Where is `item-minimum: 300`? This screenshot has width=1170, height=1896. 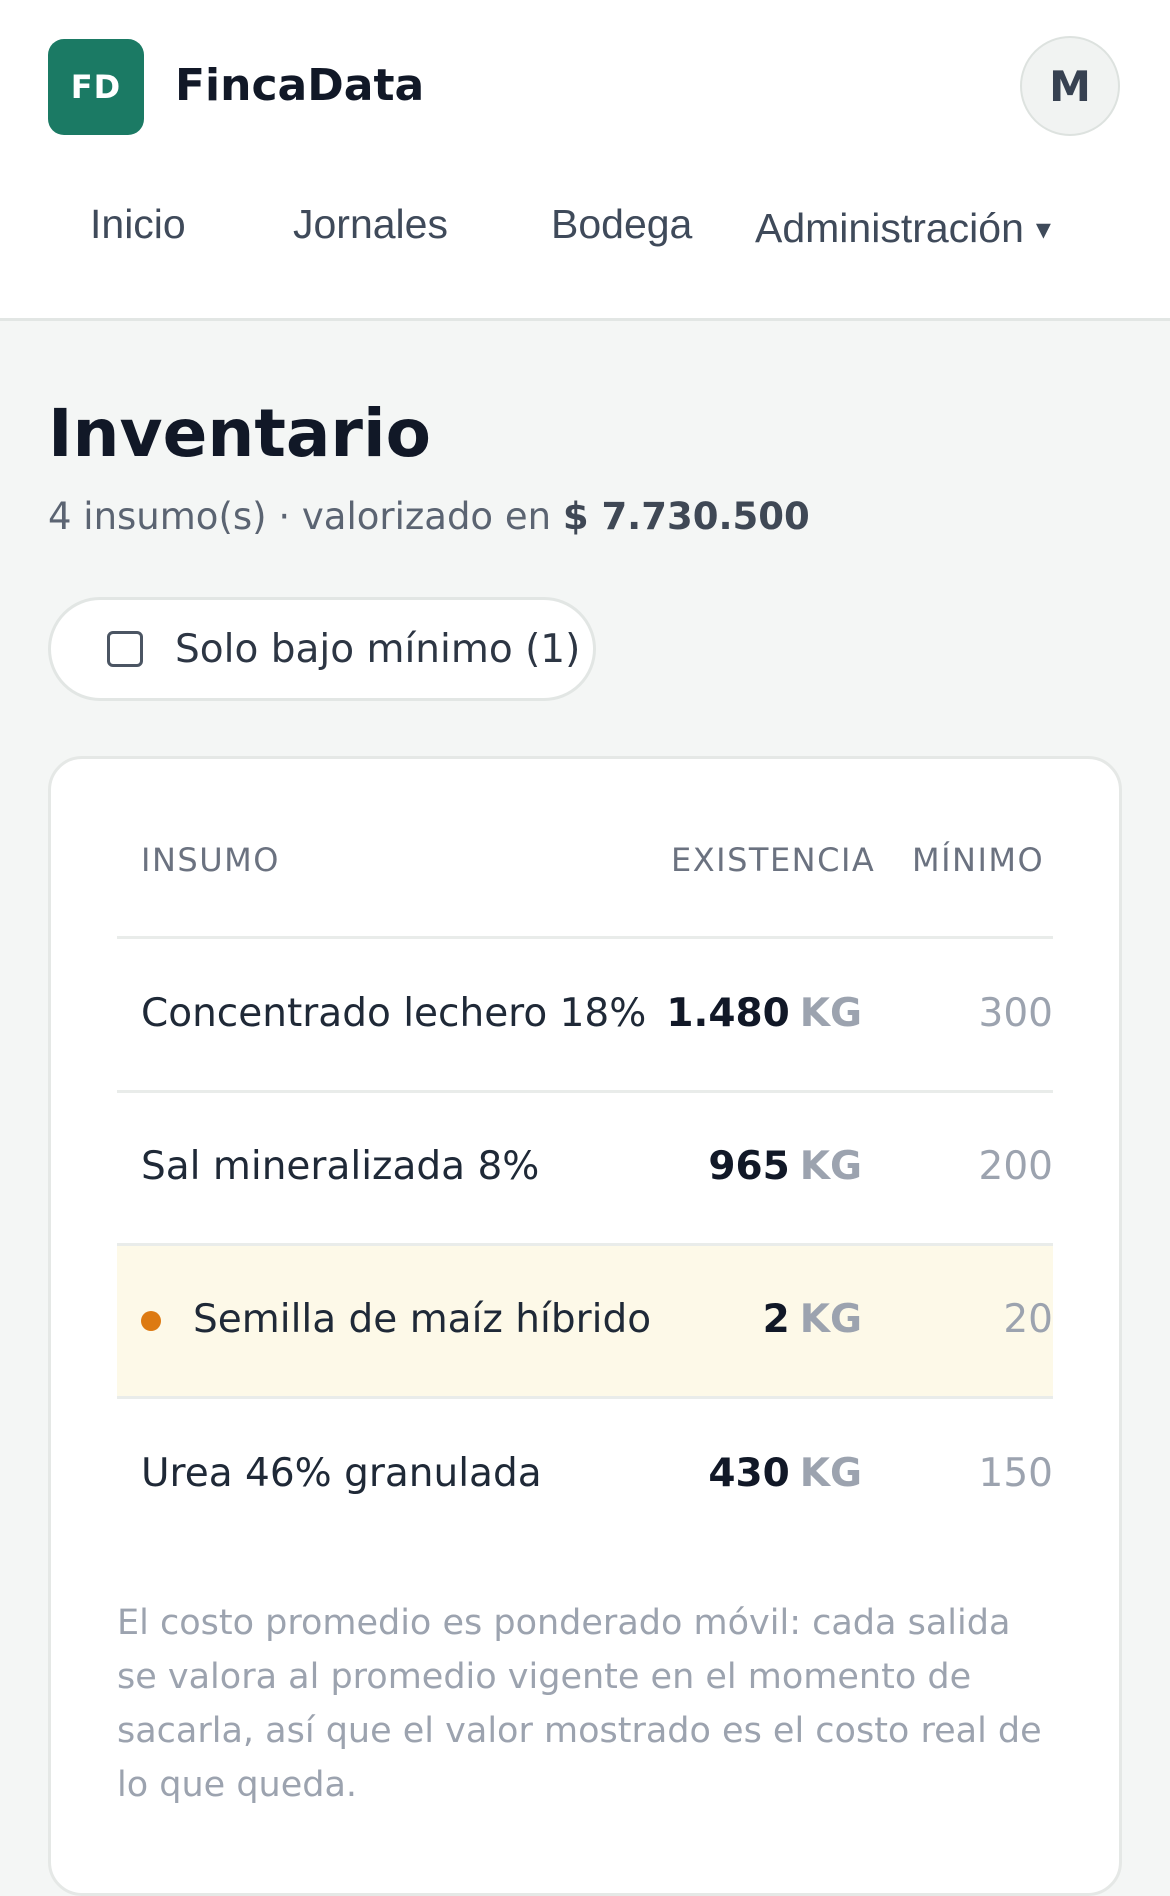
item-minimum: 300 is located at coordinates (1015, 1013).